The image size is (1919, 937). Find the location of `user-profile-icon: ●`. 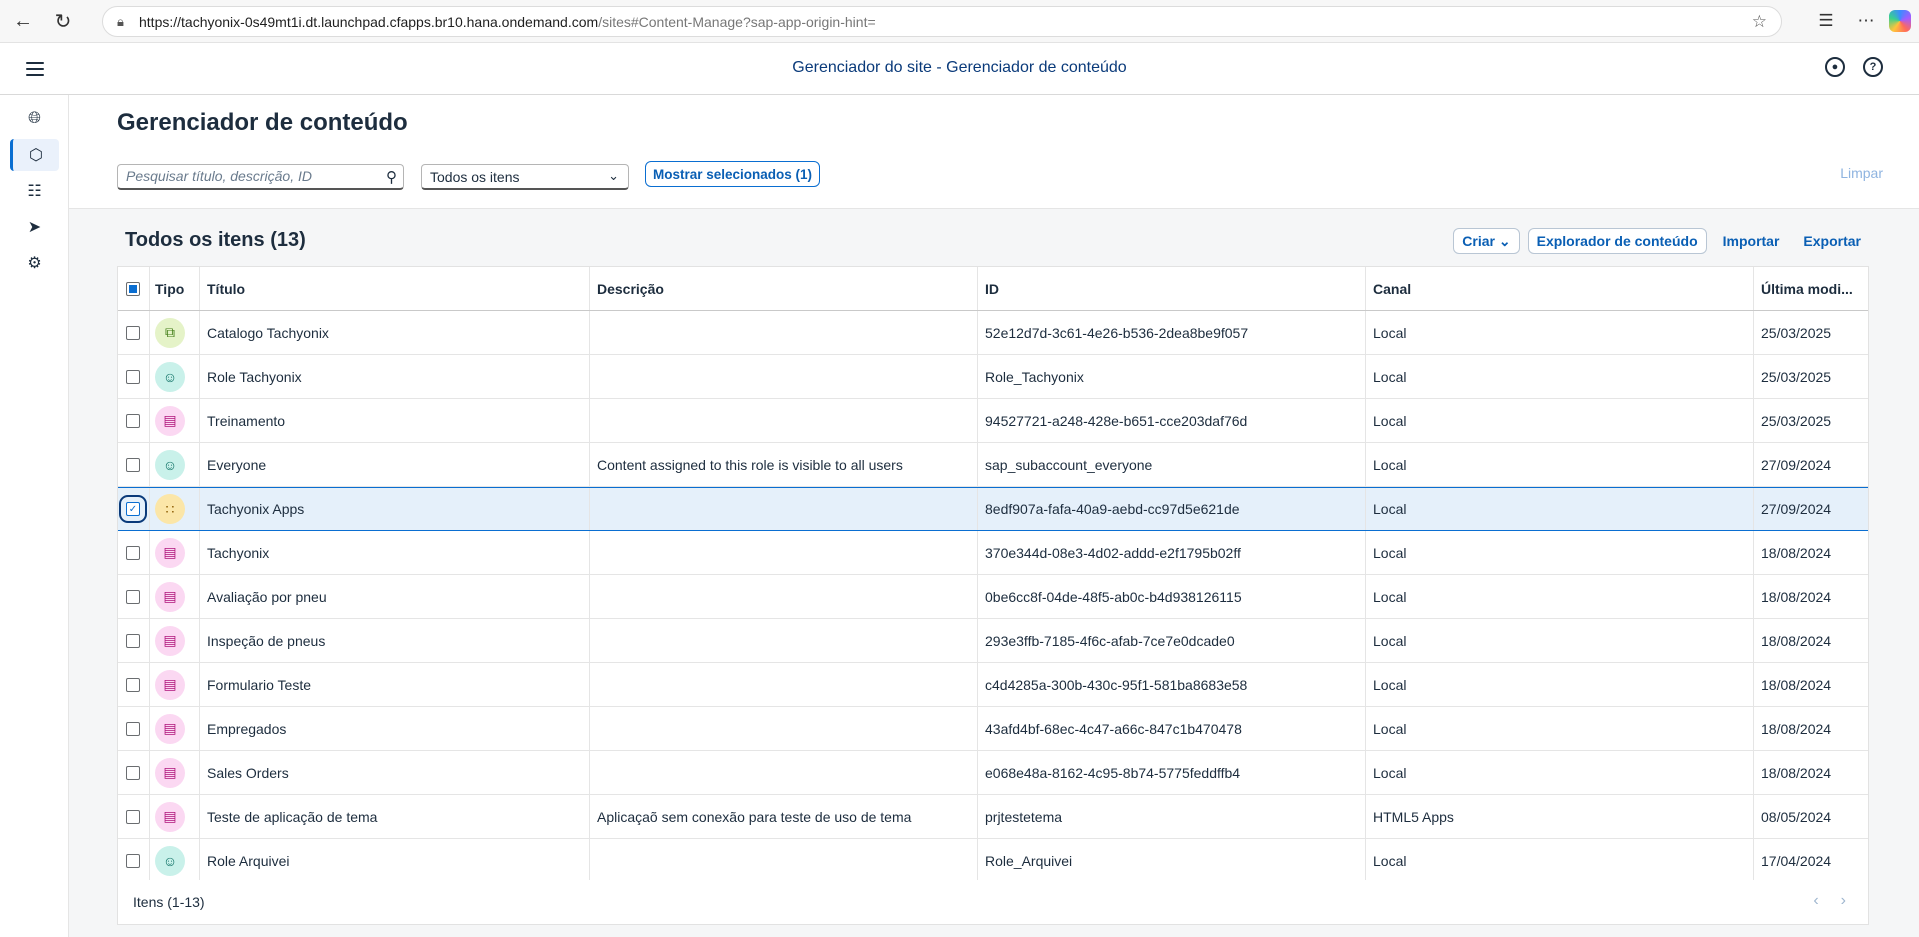

user-profile-icon: ● is located at coordinates (1835, 67).